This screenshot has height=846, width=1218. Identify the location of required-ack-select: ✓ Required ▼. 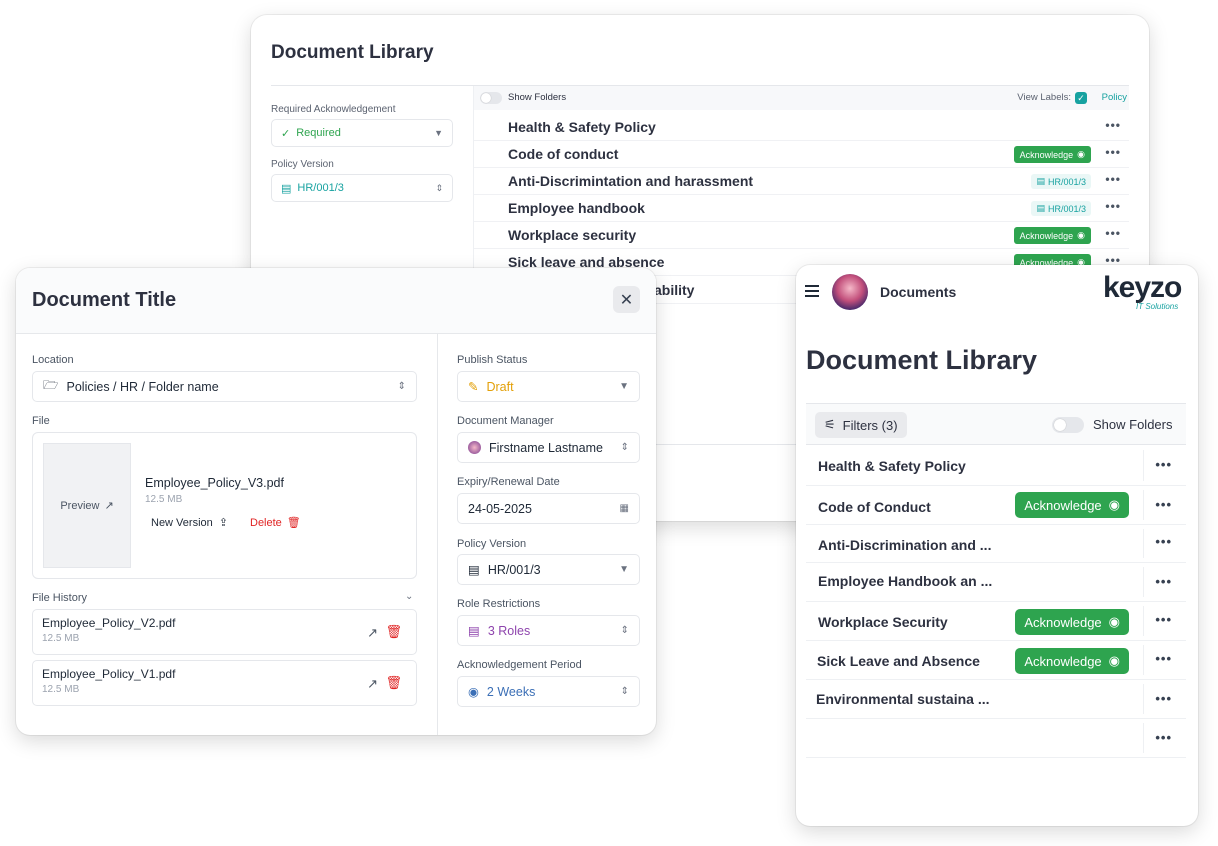
(362, 133).